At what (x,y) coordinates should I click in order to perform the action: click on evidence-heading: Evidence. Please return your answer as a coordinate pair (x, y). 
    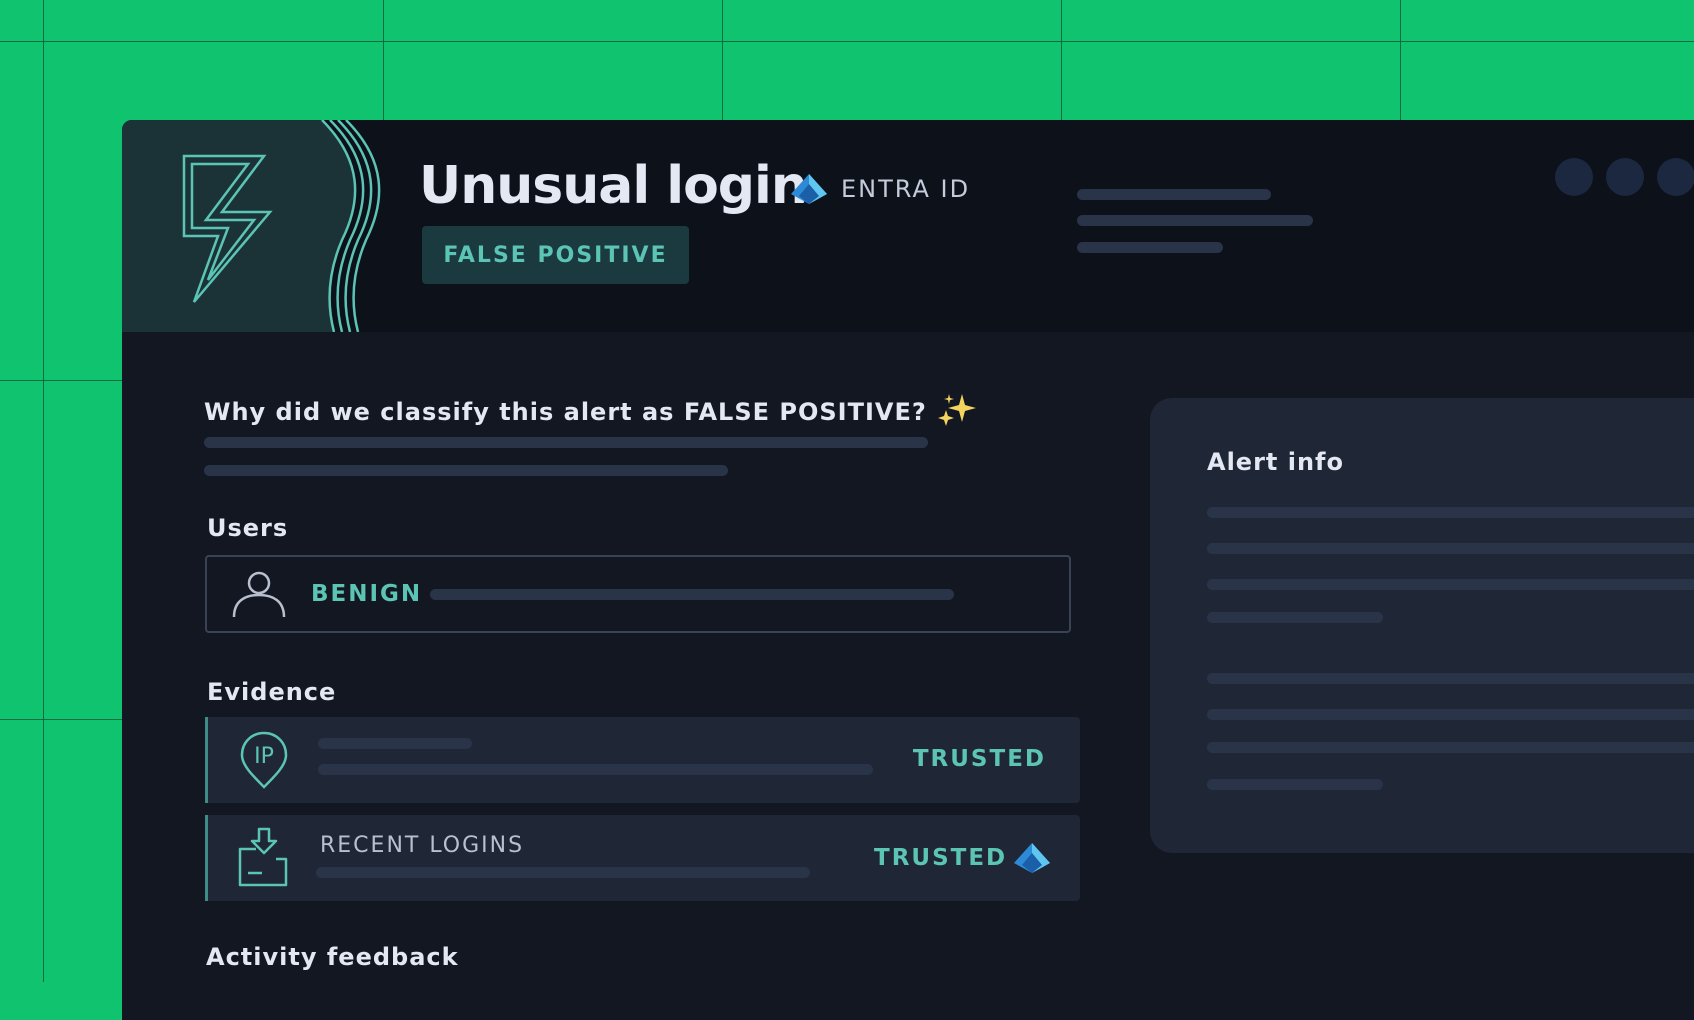
    Looking at the image, I should click on (272, 692).